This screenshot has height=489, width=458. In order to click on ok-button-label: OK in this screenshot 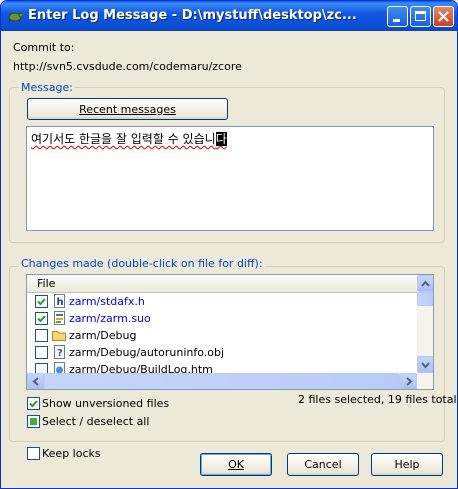, I will do `click(236, 464)`.